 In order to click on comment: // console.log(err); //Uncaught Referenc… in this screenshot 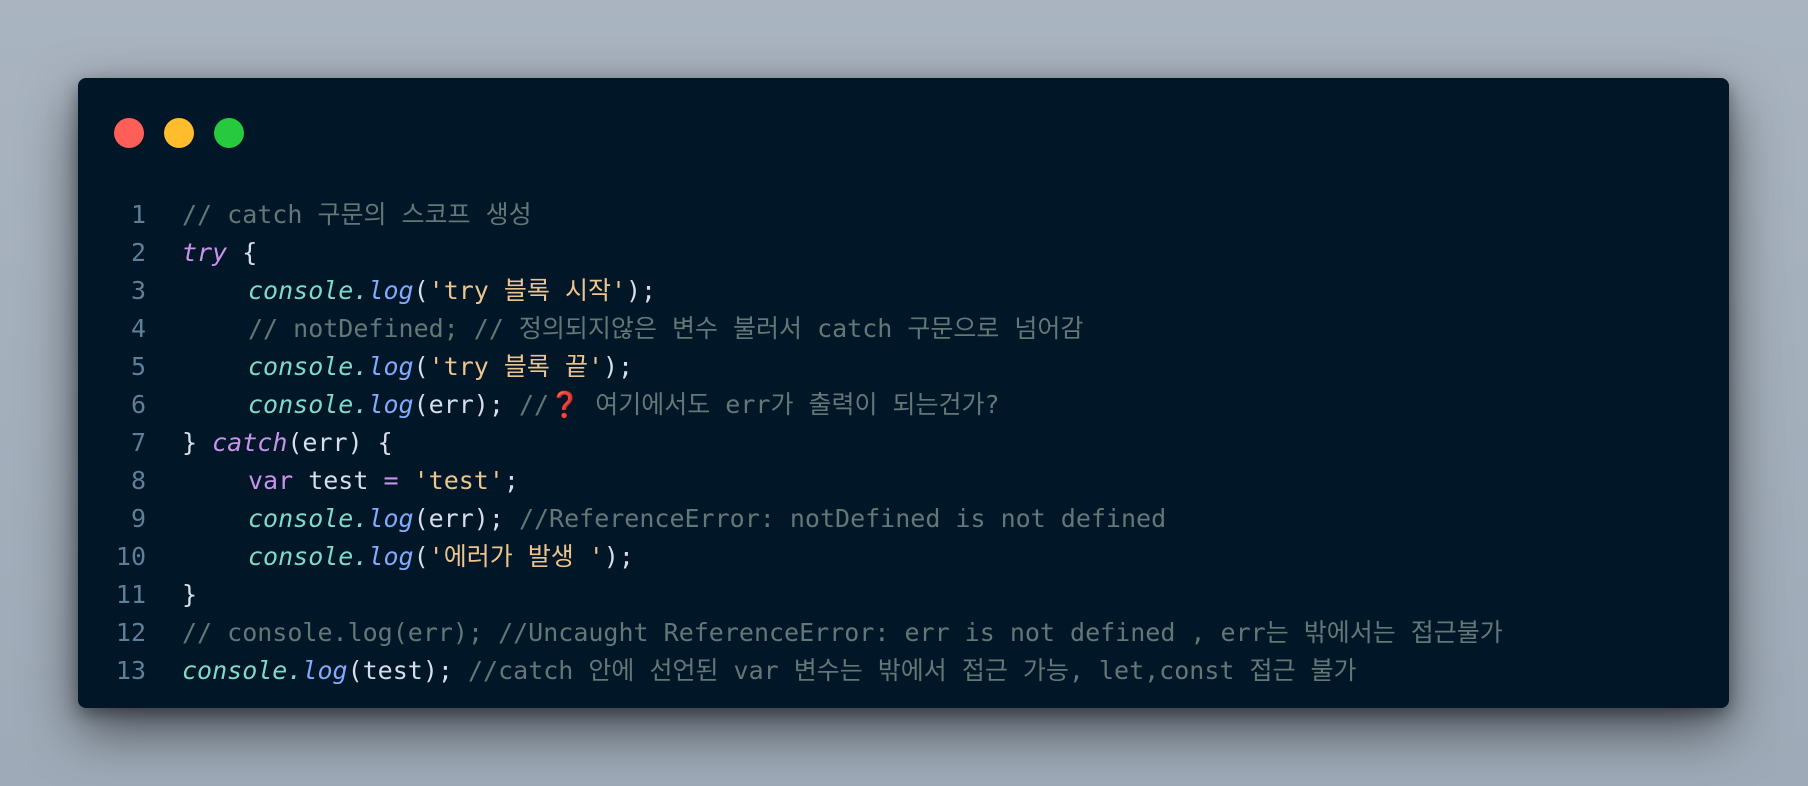, I will do `click(842, 632)`.